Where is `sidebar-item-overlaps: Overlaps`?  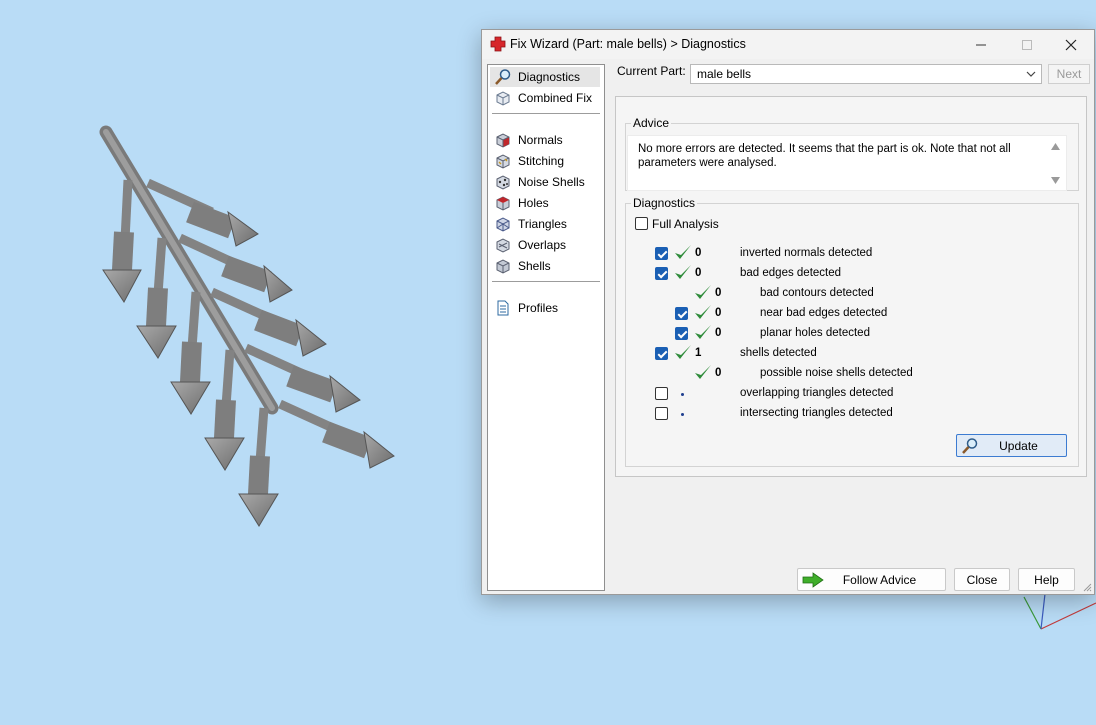 sidebar-item-overlaps: Overlaps is located at coordinates (545, 245).